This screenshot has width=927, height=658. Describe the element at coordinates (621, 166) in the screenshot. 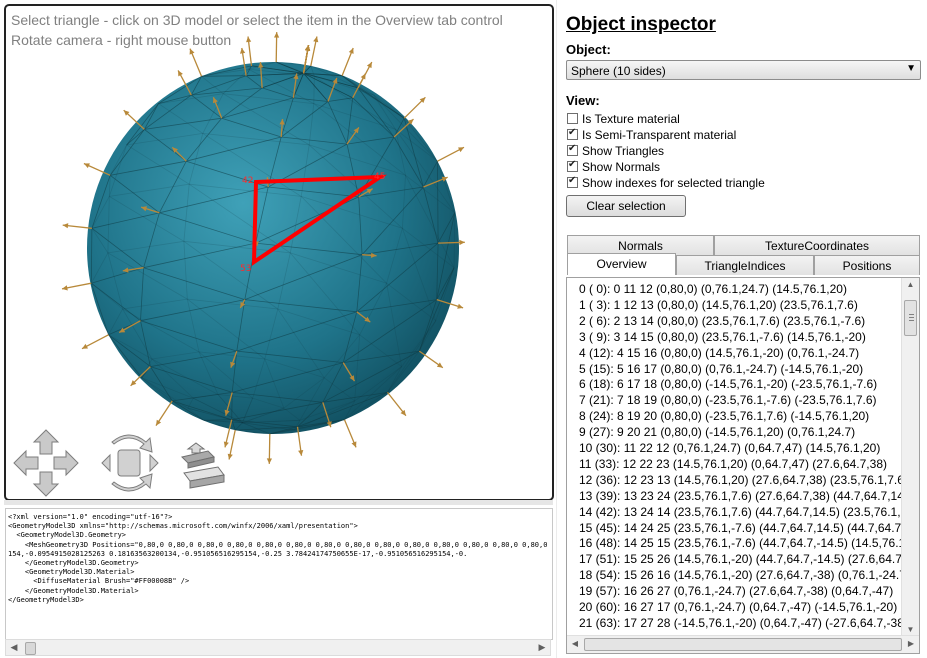

I see `checkbox-label: Show Normals` at that location.